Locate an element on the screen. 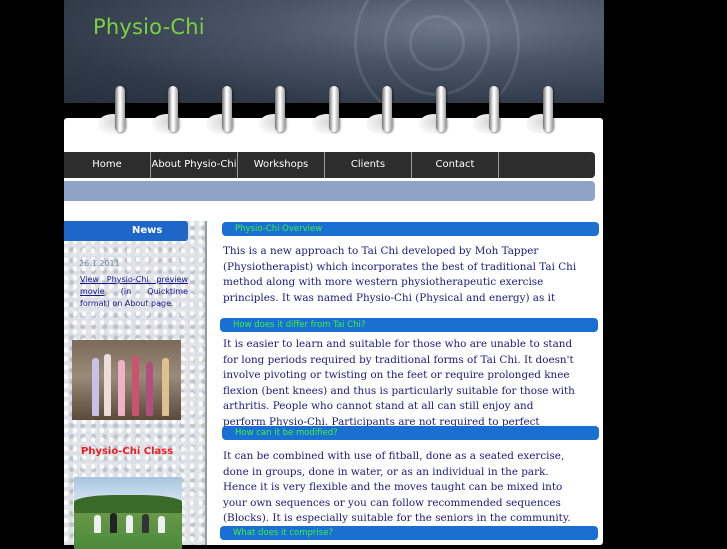 The height and width of the screenshot is (549, 727). news-header: News is located at coordinates (126, 231).